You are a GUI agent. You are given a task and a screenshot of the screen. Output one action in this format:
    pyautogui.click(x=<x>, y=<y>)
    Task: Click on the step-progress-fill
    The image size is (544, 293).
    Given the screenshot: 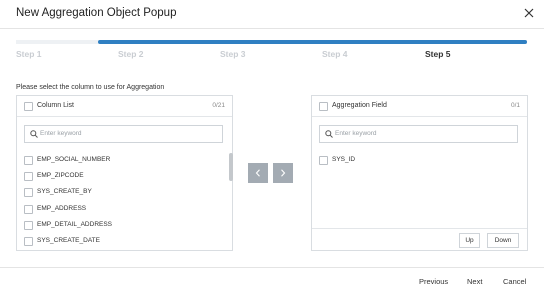 What is the action you would take?
    pyautogui.click(x=312, y=42)
    